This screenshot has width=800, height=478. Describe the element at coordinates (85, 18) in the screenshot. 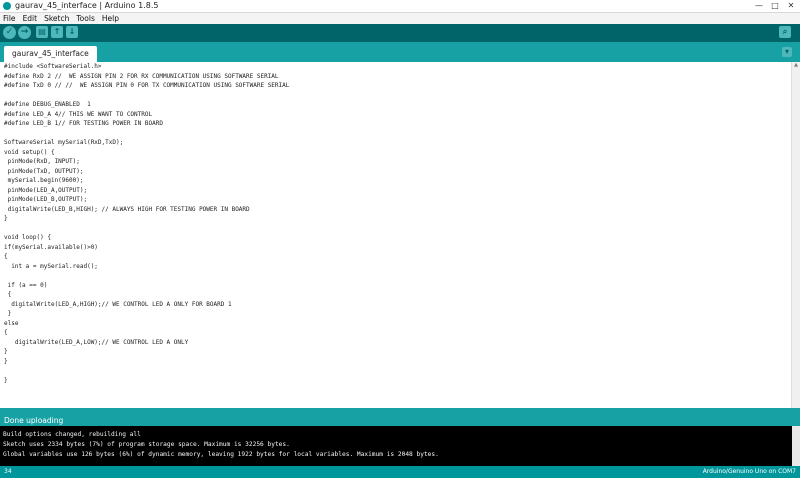

I see `menu-tools: Tools` at that location.